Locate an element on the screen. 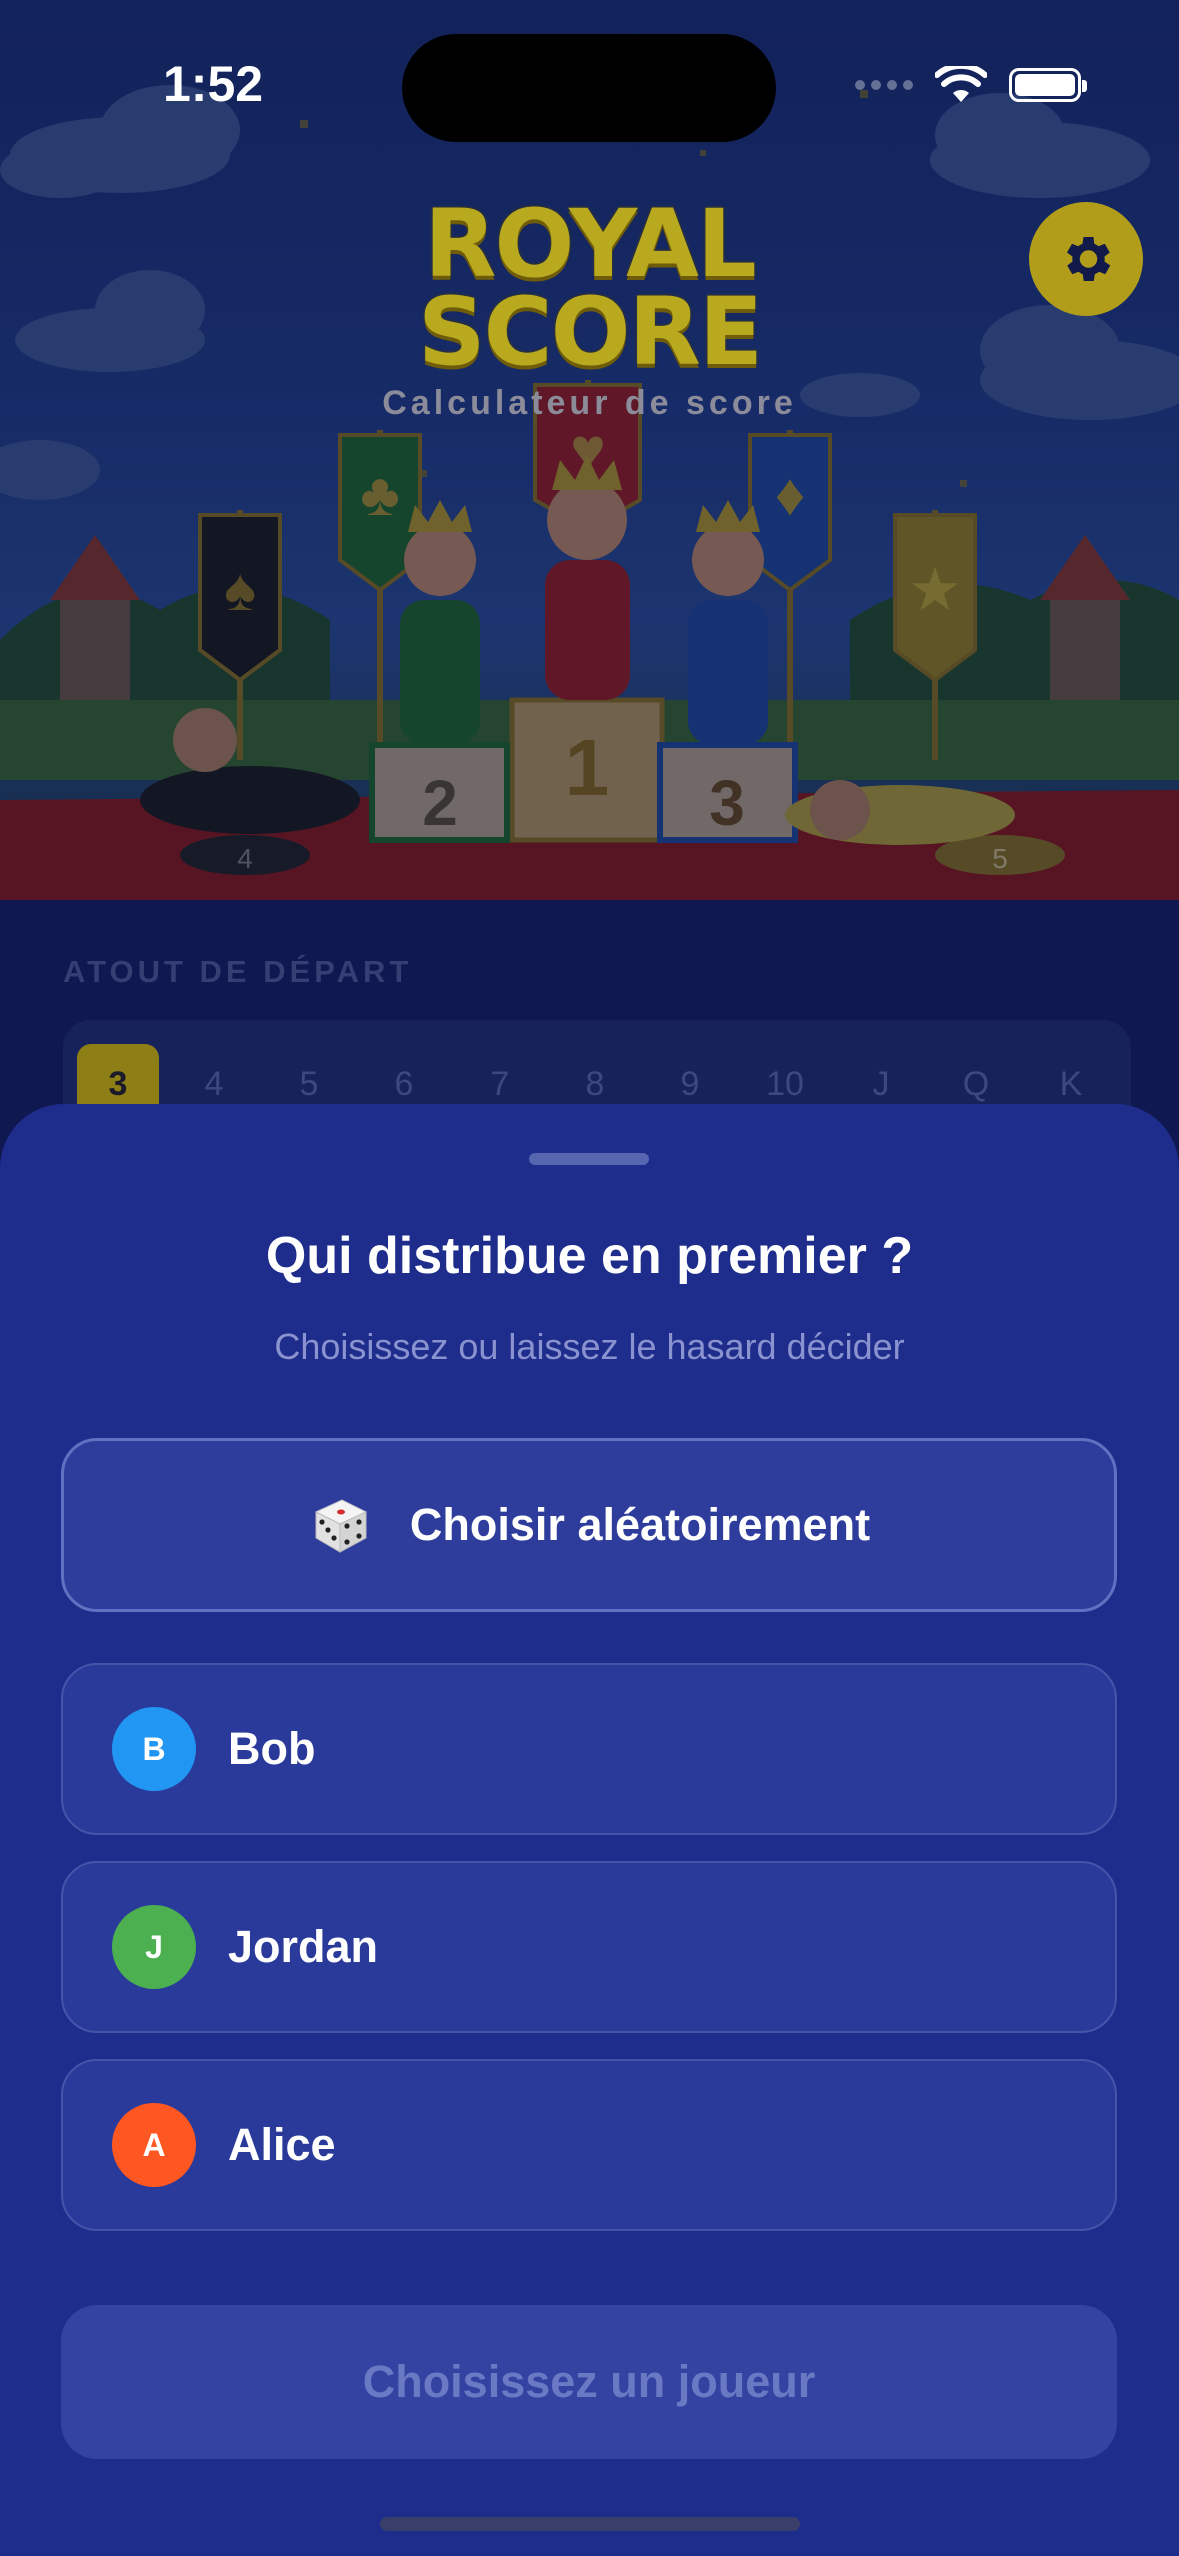 This screenshot has height=2556, width=1179. signal-icon is located at coordinates (884, 85).